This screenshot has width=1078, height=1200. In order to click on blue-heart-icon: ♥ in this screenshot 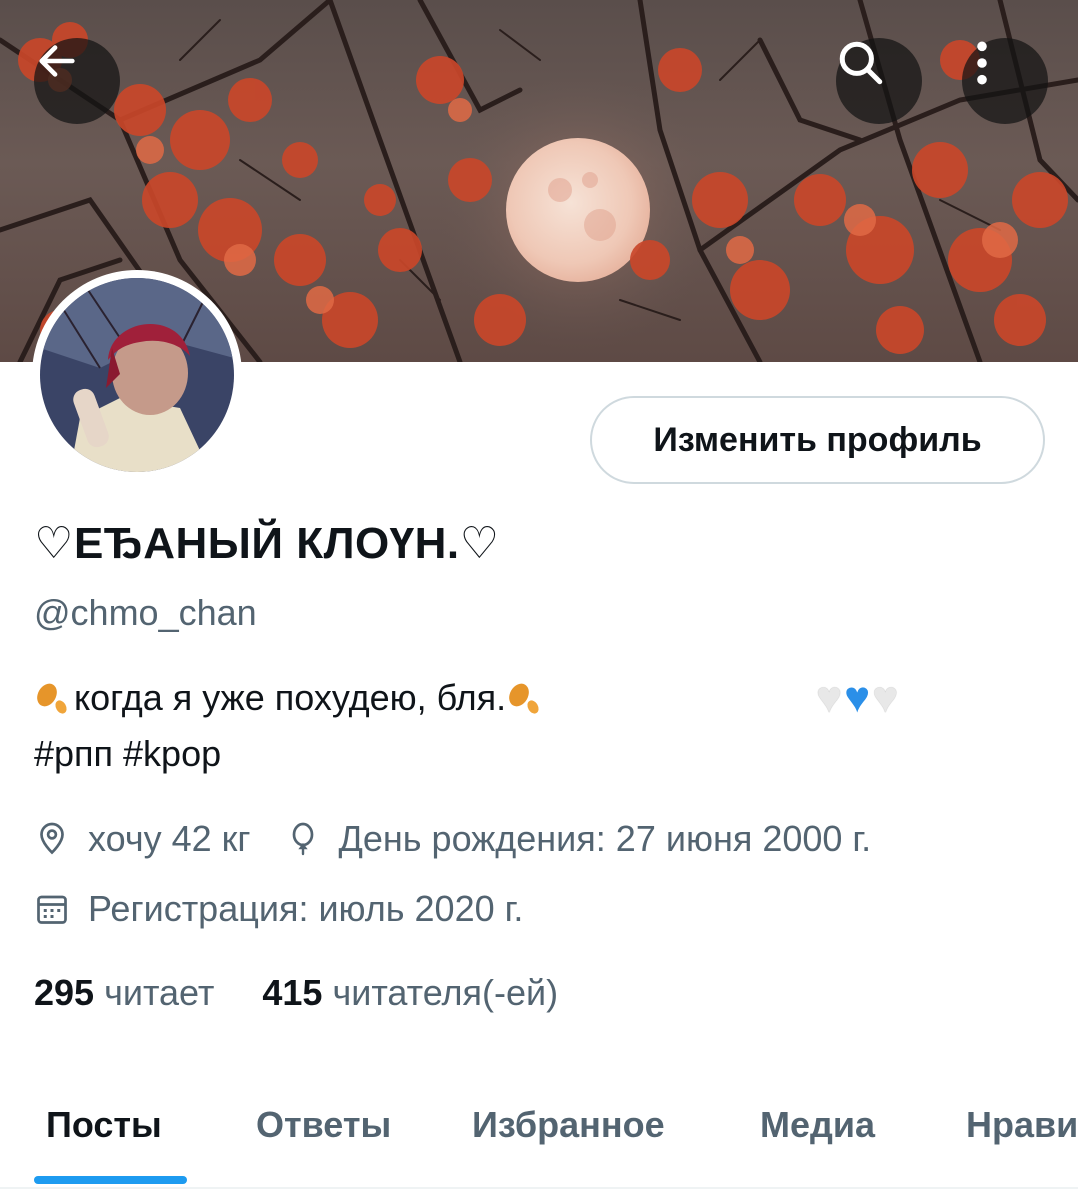, I will do `click(857, 697)`.